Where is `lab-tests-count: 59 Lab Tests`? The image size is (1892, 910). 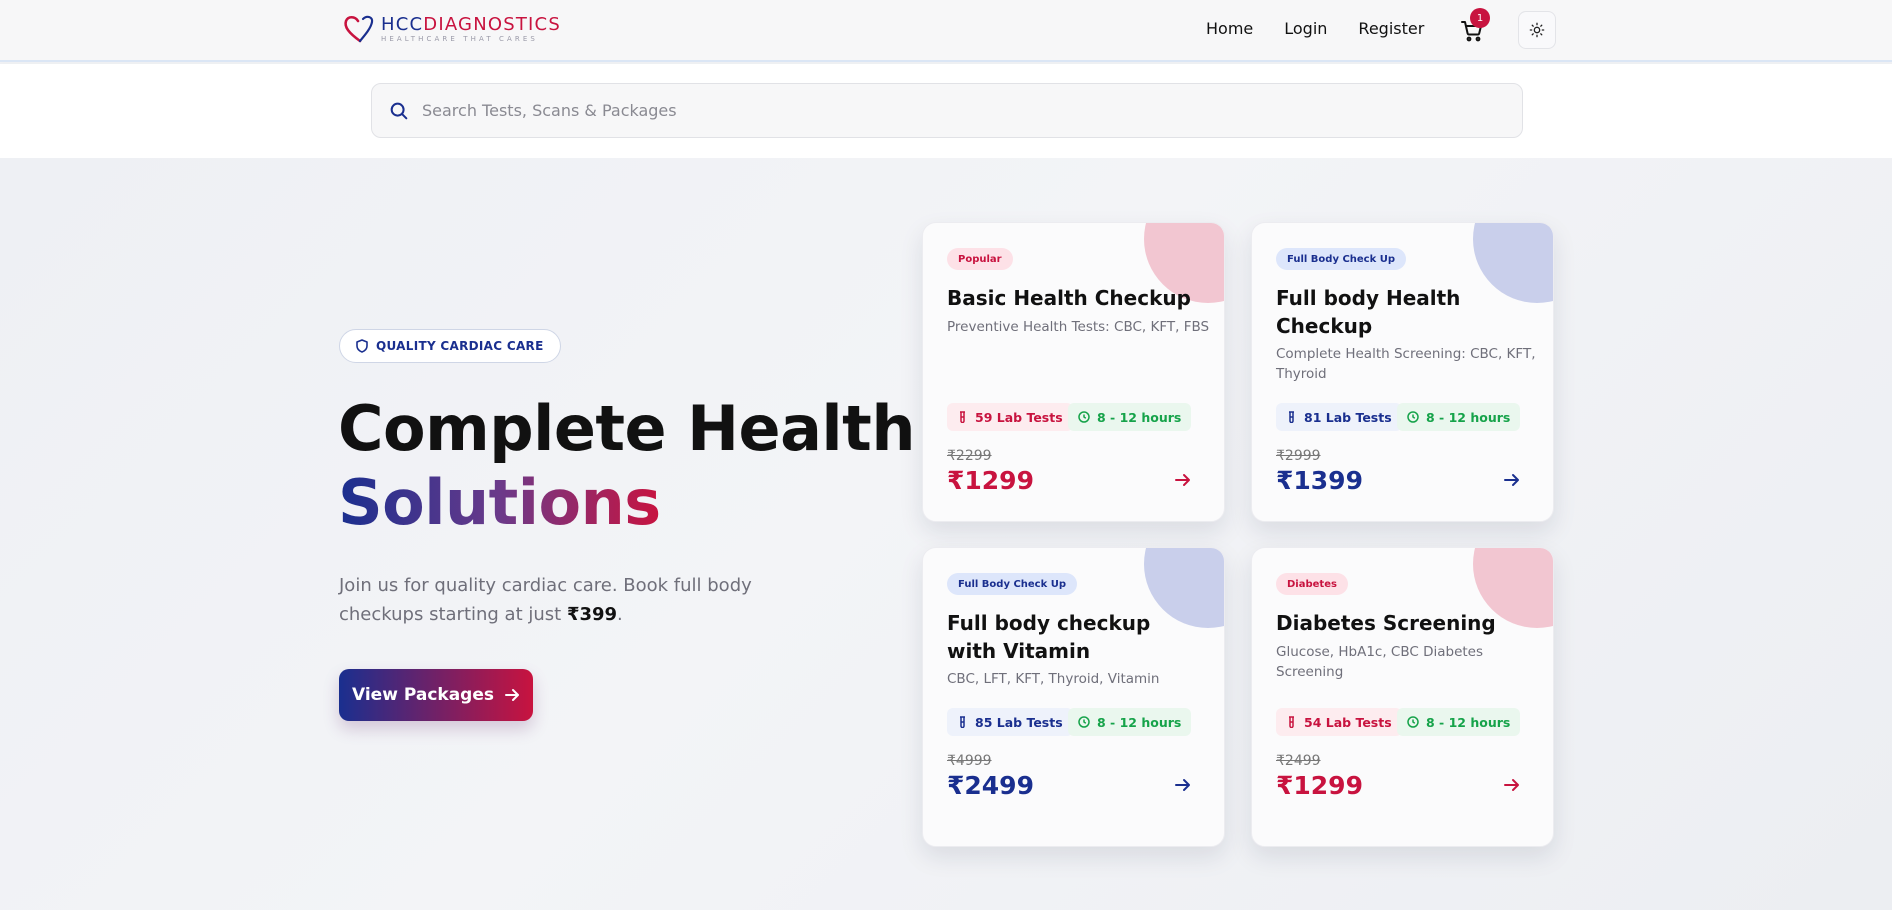
lab-tests-count: 59 Lab Tests is located at coordinates (1019, 417).